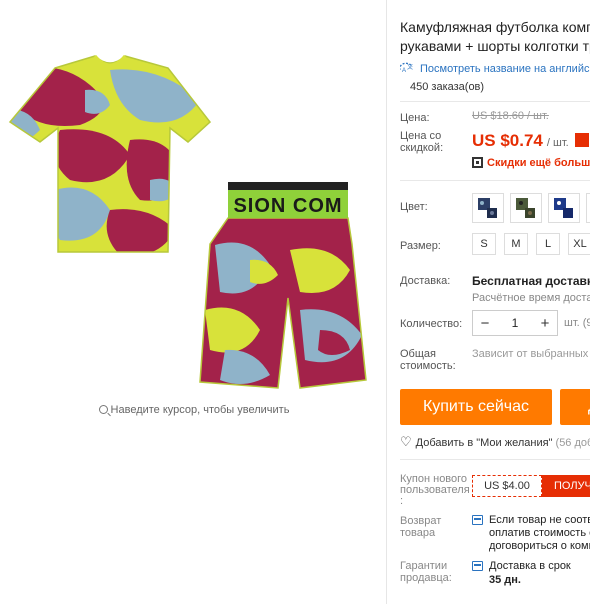 Image resolution: width=590 pixels, height=604 pixels. Describe the element at coordinates (200, 410) in the screenshot. I see `zoom-hint-text: Наведите курсор, чтобы увеличить` at that location.